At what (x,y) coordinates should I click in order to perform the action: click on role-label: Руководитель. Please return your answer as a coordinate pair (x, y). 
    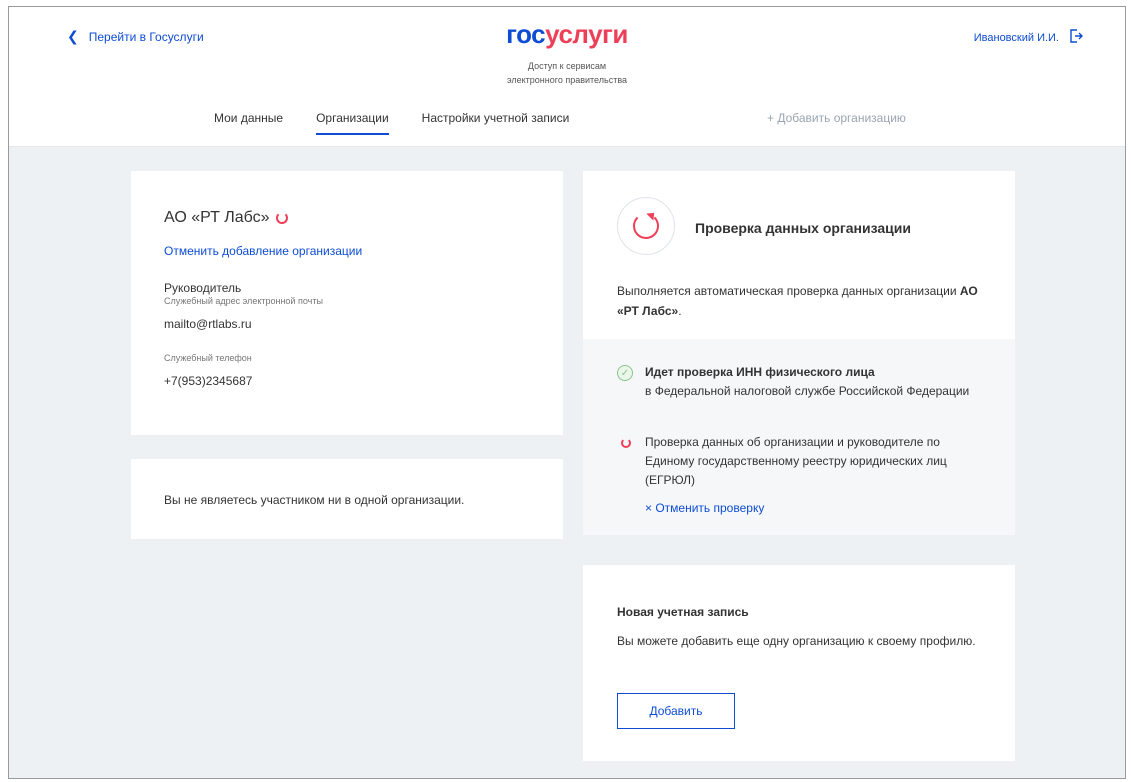
    Looking at the image, I should click on (203, 288).